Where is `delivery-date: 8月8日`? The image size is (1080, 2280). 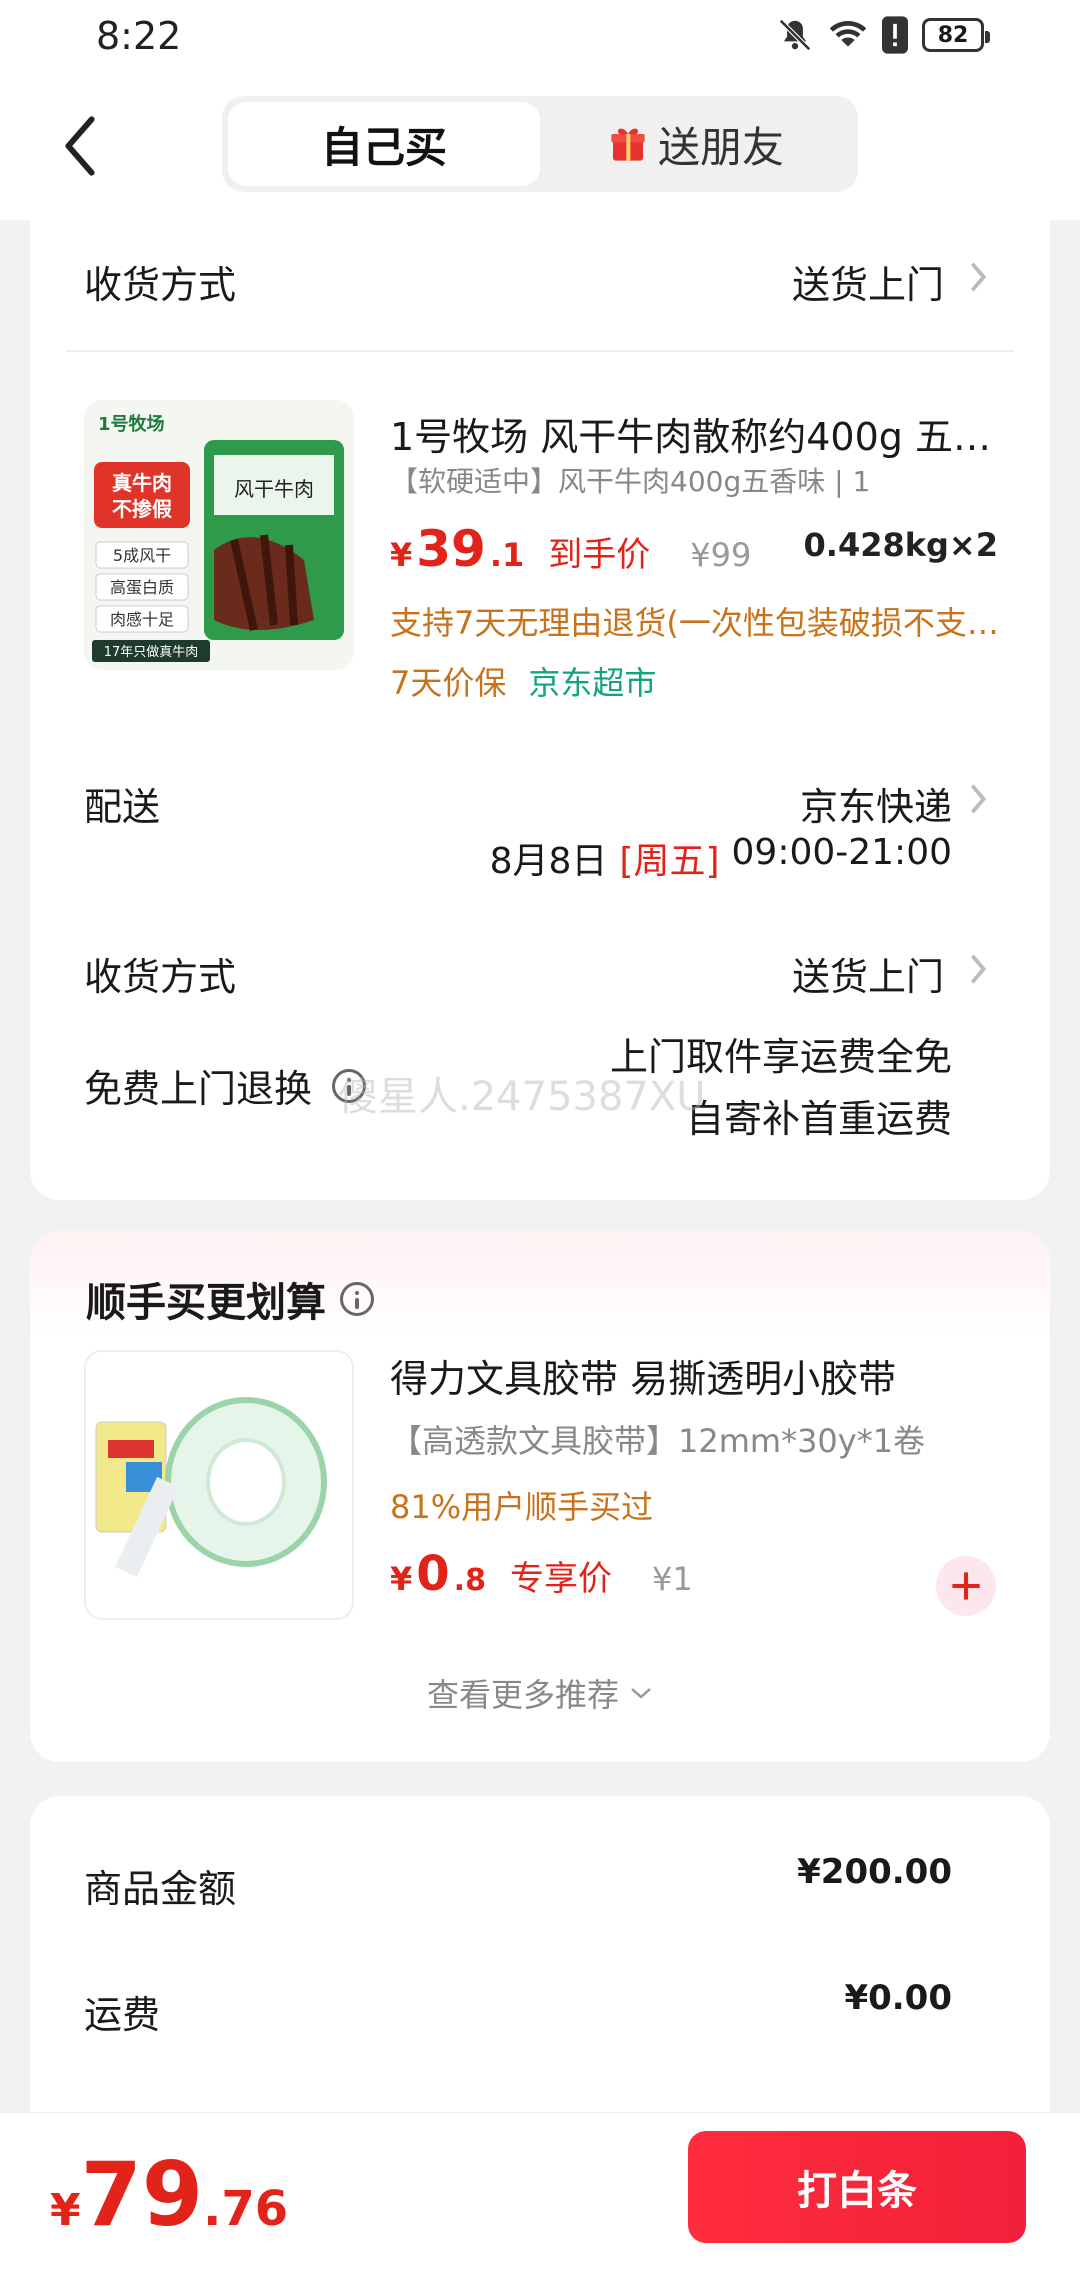
delivery-date: 8月8日 is located at coordinates (548, 861).